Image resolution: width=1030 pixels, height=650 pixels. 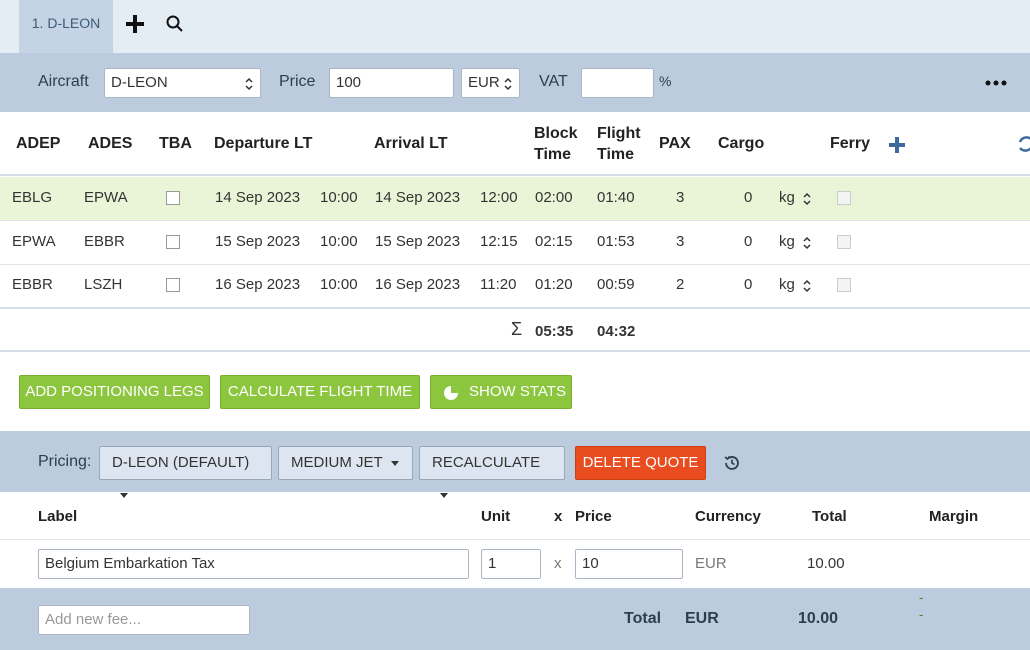 What do you see at coordinates (741, 143) in the screenshot?
I see `col-cargo: Cargo` at bounding box center [741, 143].